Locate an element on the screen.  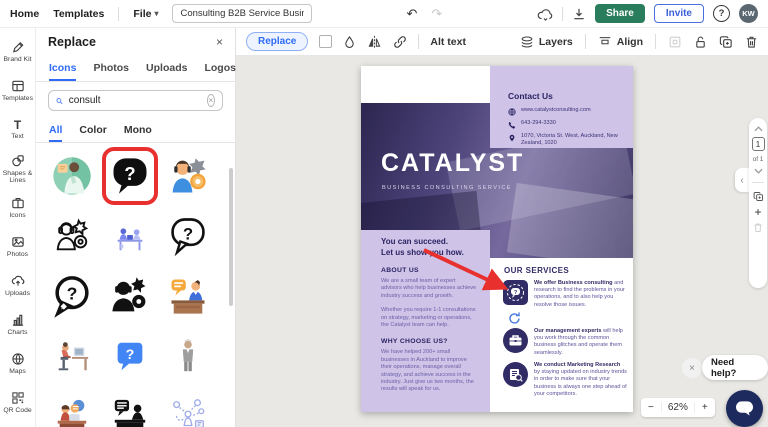
sidebar-item-templates: Templates is located at coordinates (18, 90).